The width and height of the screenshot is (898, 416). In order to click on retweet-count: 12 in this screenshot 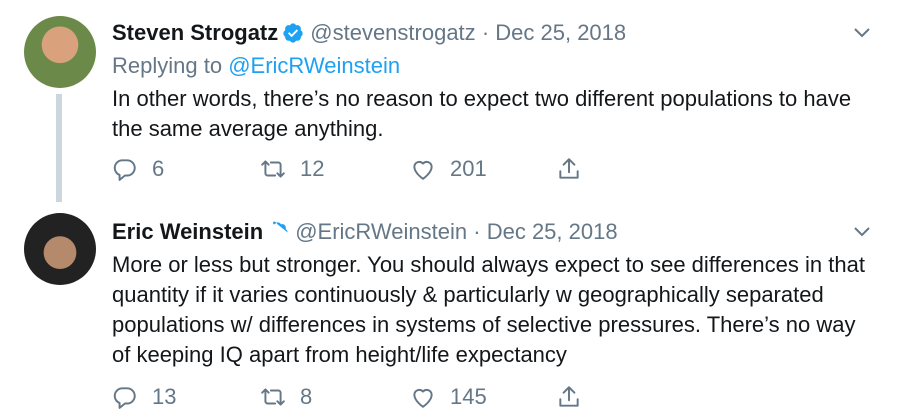, I will do `click(312, 168)`.